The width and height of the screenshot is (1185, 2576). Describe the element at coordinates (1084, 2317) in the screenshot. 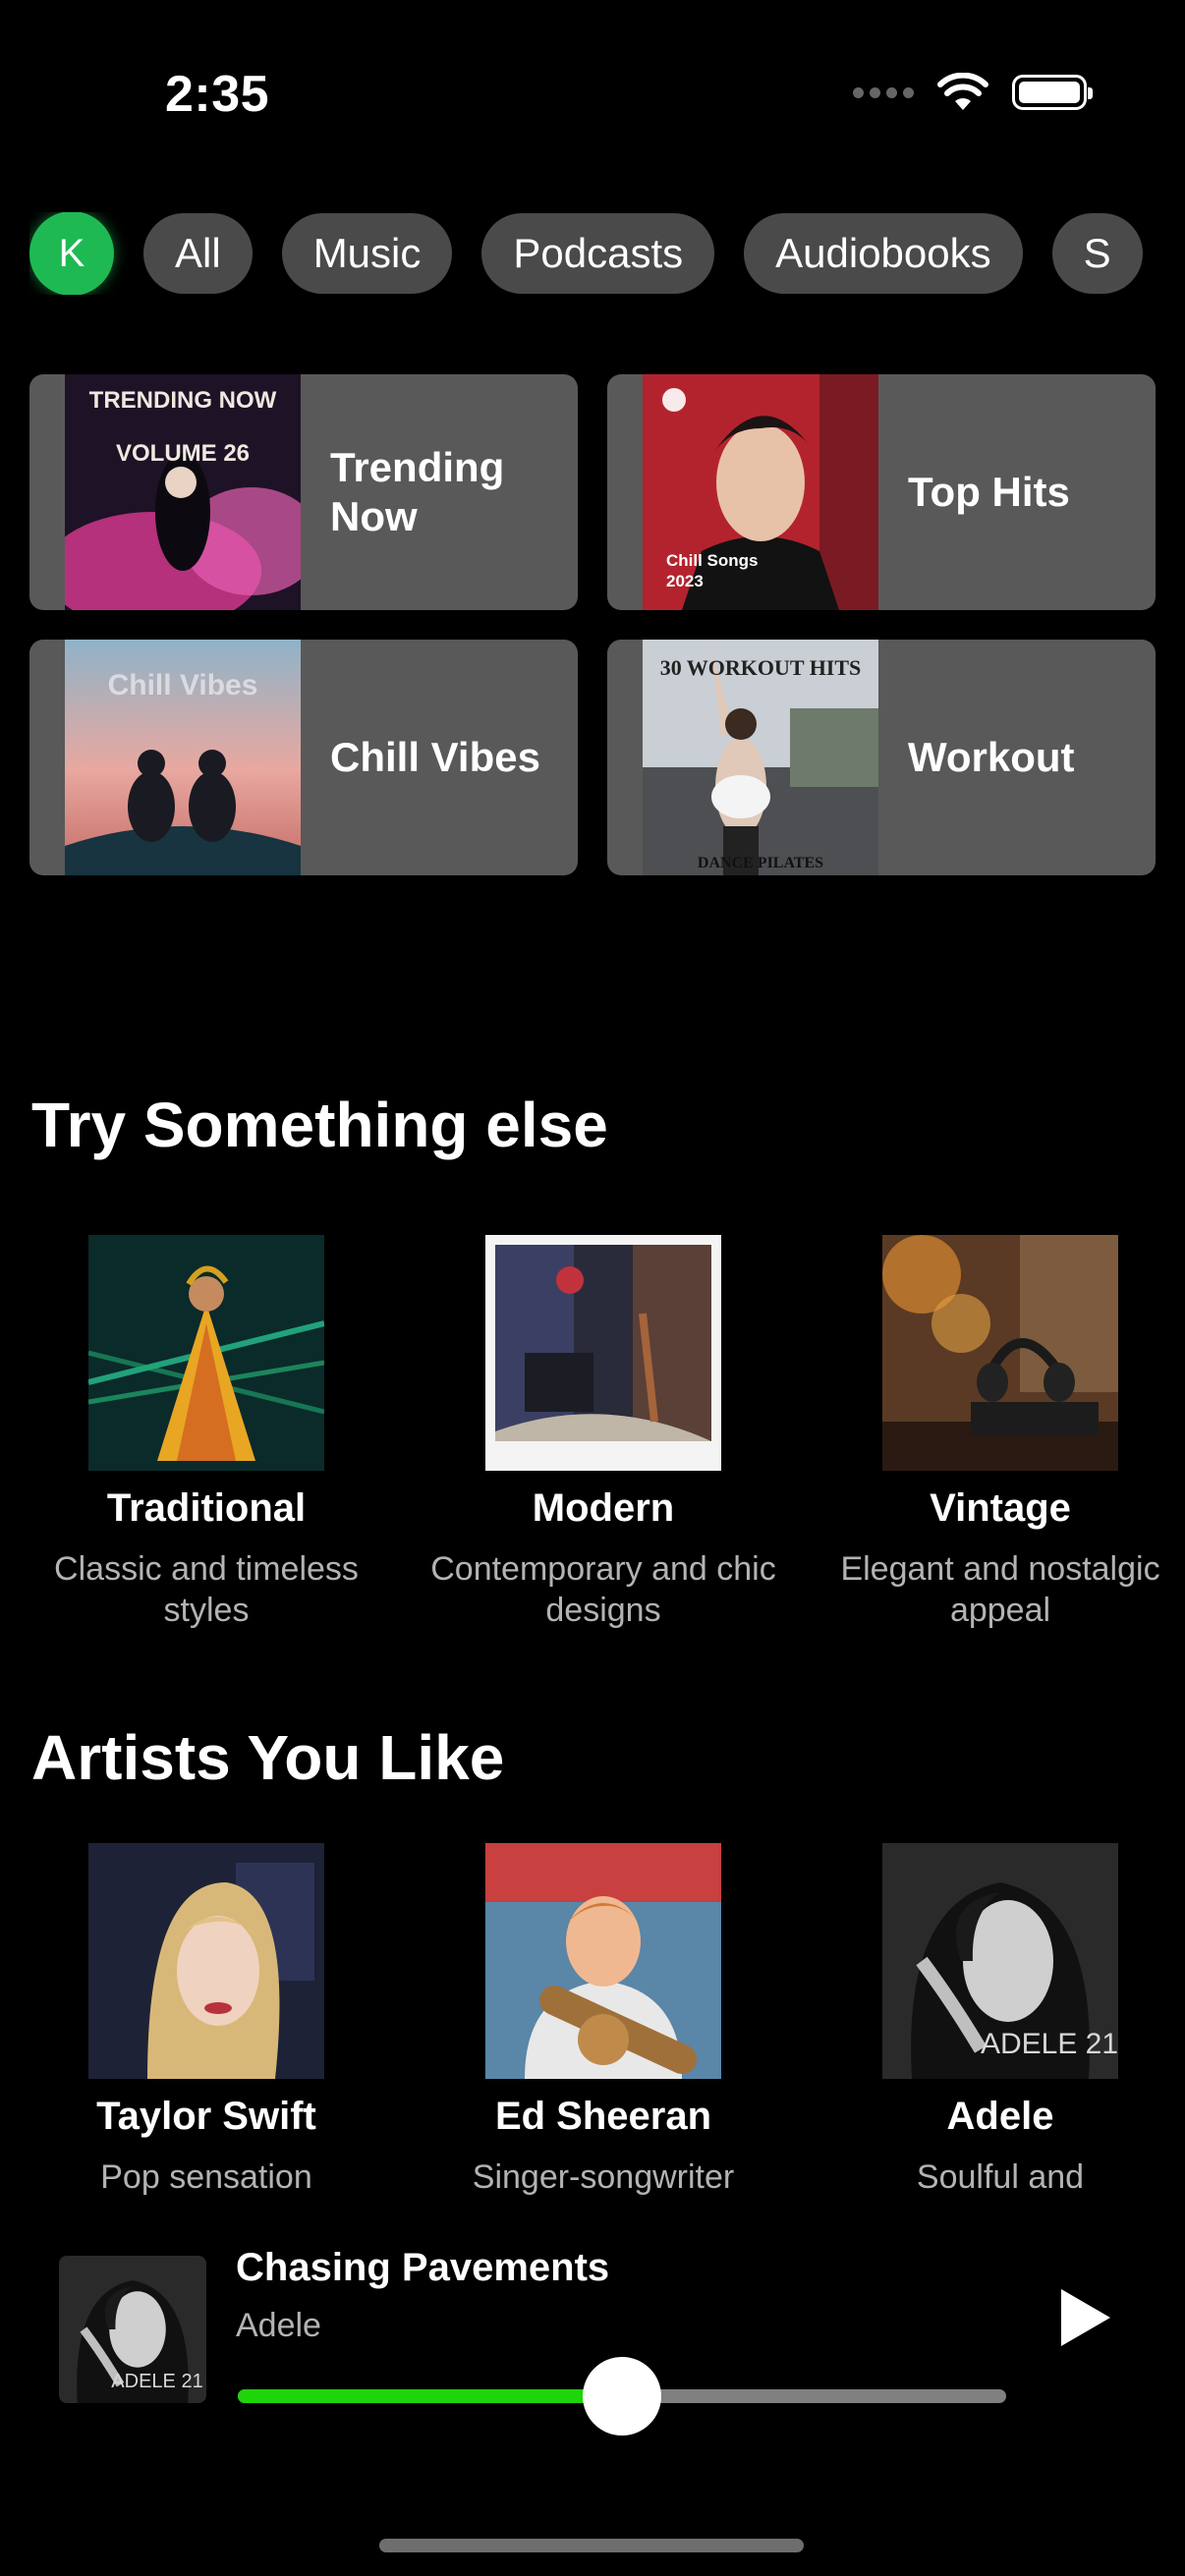

I see `play-icon` at that location.